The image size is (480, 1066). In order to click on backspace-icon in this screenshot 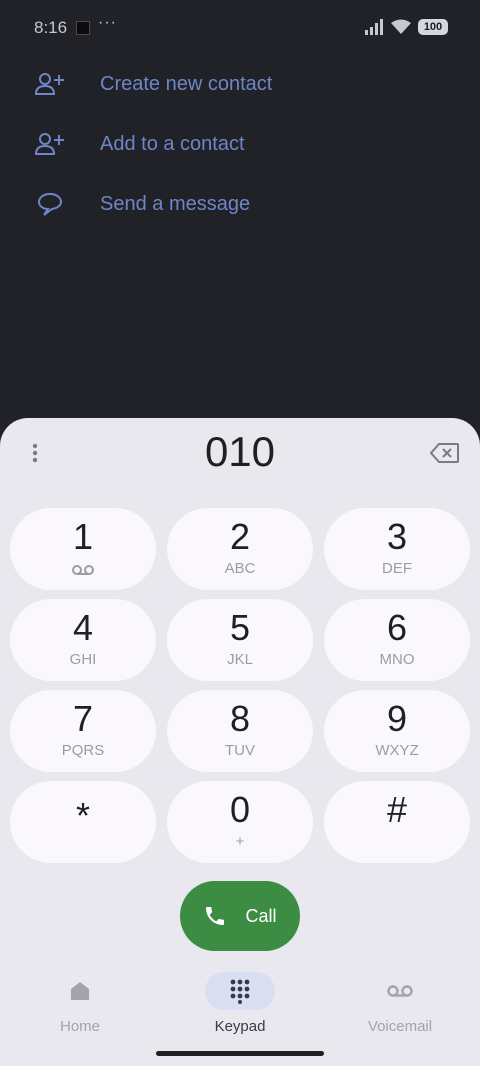, I will do `click(444, 453)`.